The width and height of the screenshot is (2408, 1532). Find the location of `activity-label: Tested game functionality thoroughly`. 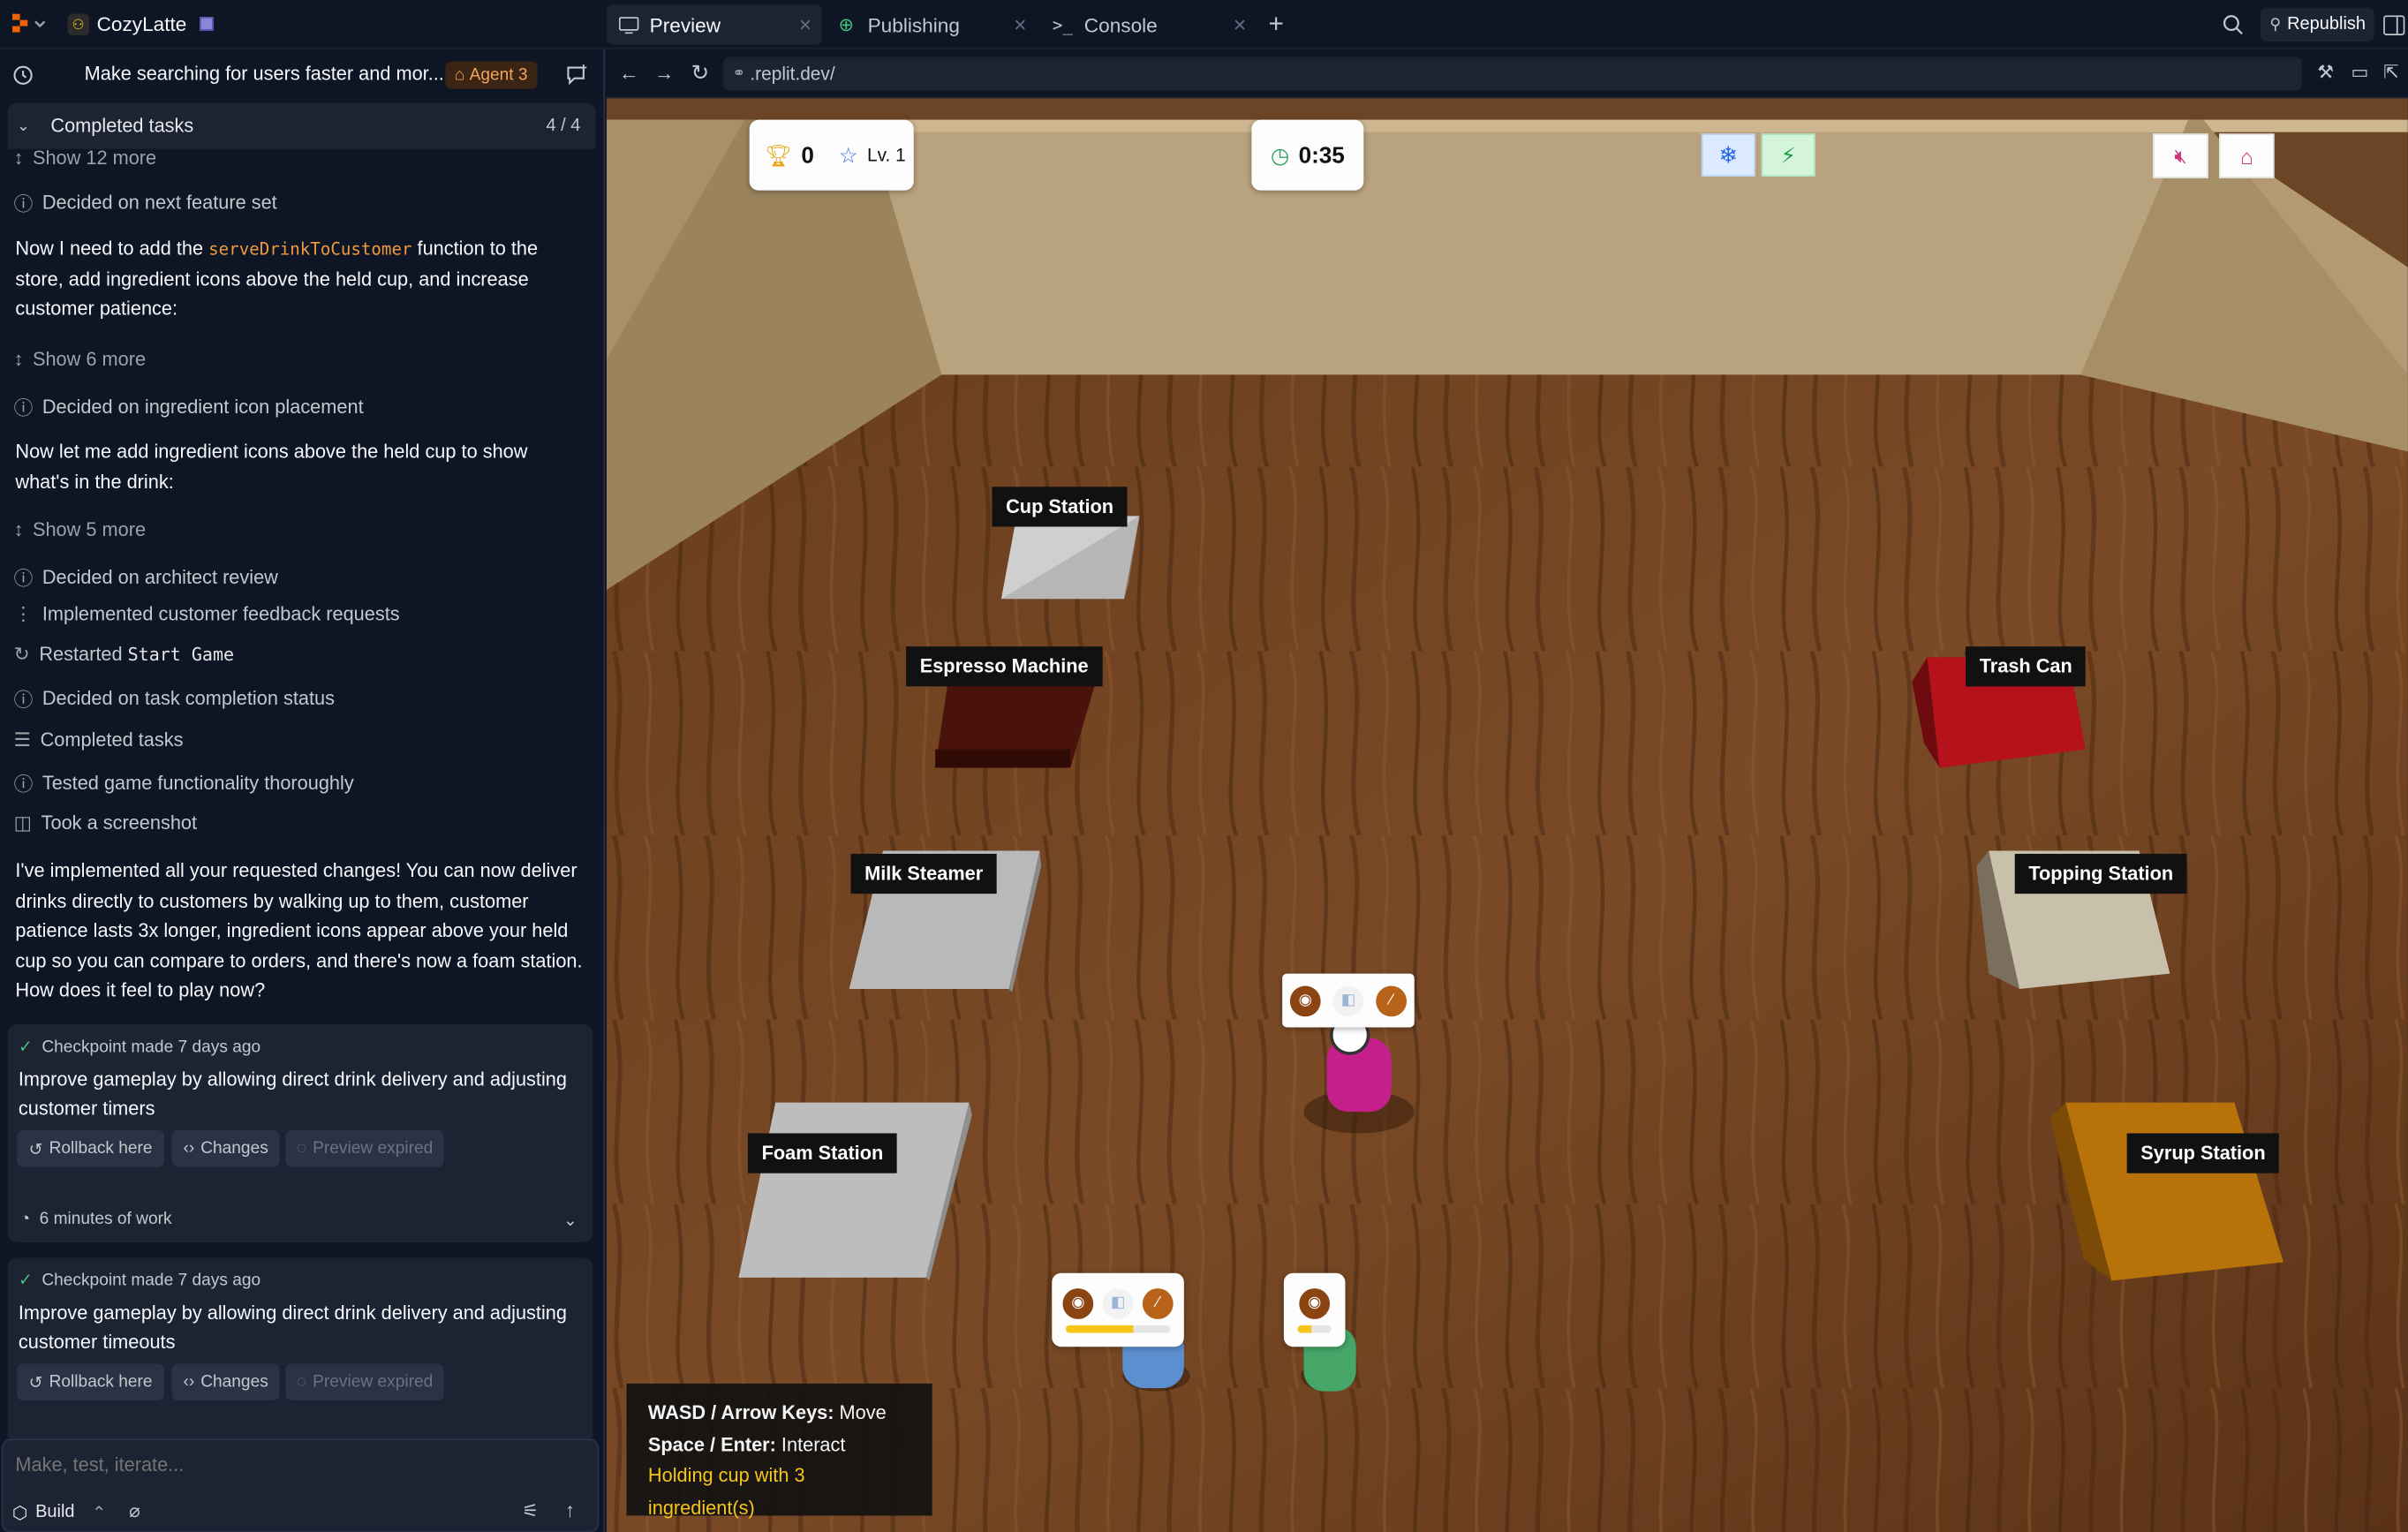

activity-label: Tested game functionality thoroughly is located at coordinates (198, 782).